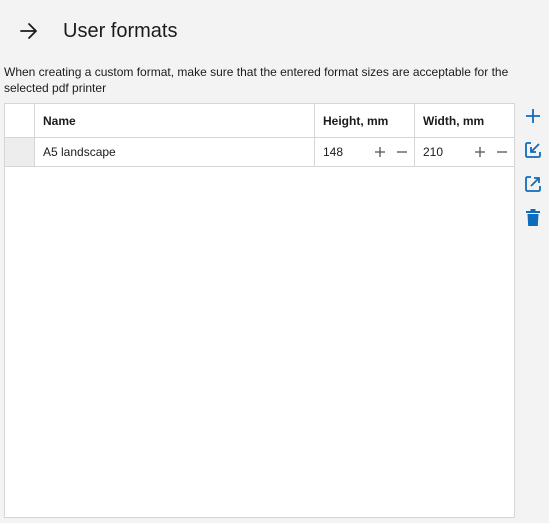  What do you see at coordinates (365, 152) in the screenshot?
I see `height-cell: 148` at bounding box center [365, 152].